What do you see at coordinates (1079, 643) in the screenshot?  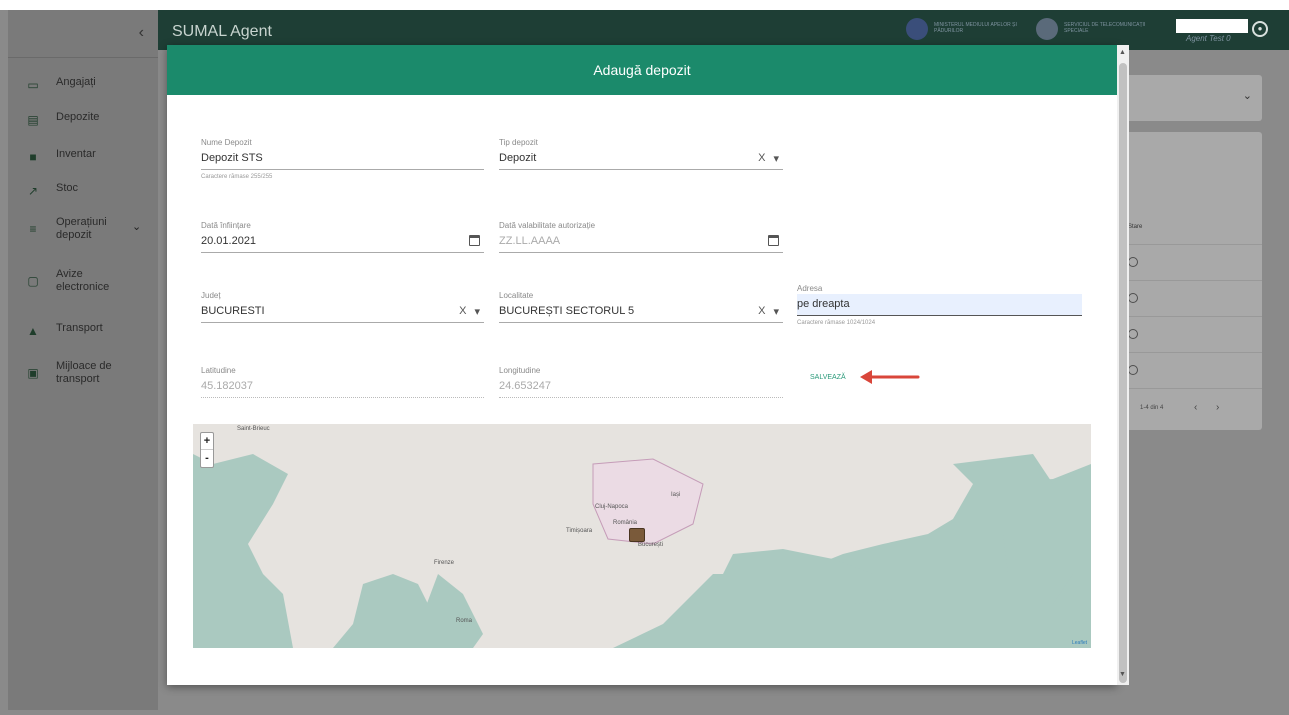 I see `map-attribution: Leaflet` at bounding box center [1079, 643].